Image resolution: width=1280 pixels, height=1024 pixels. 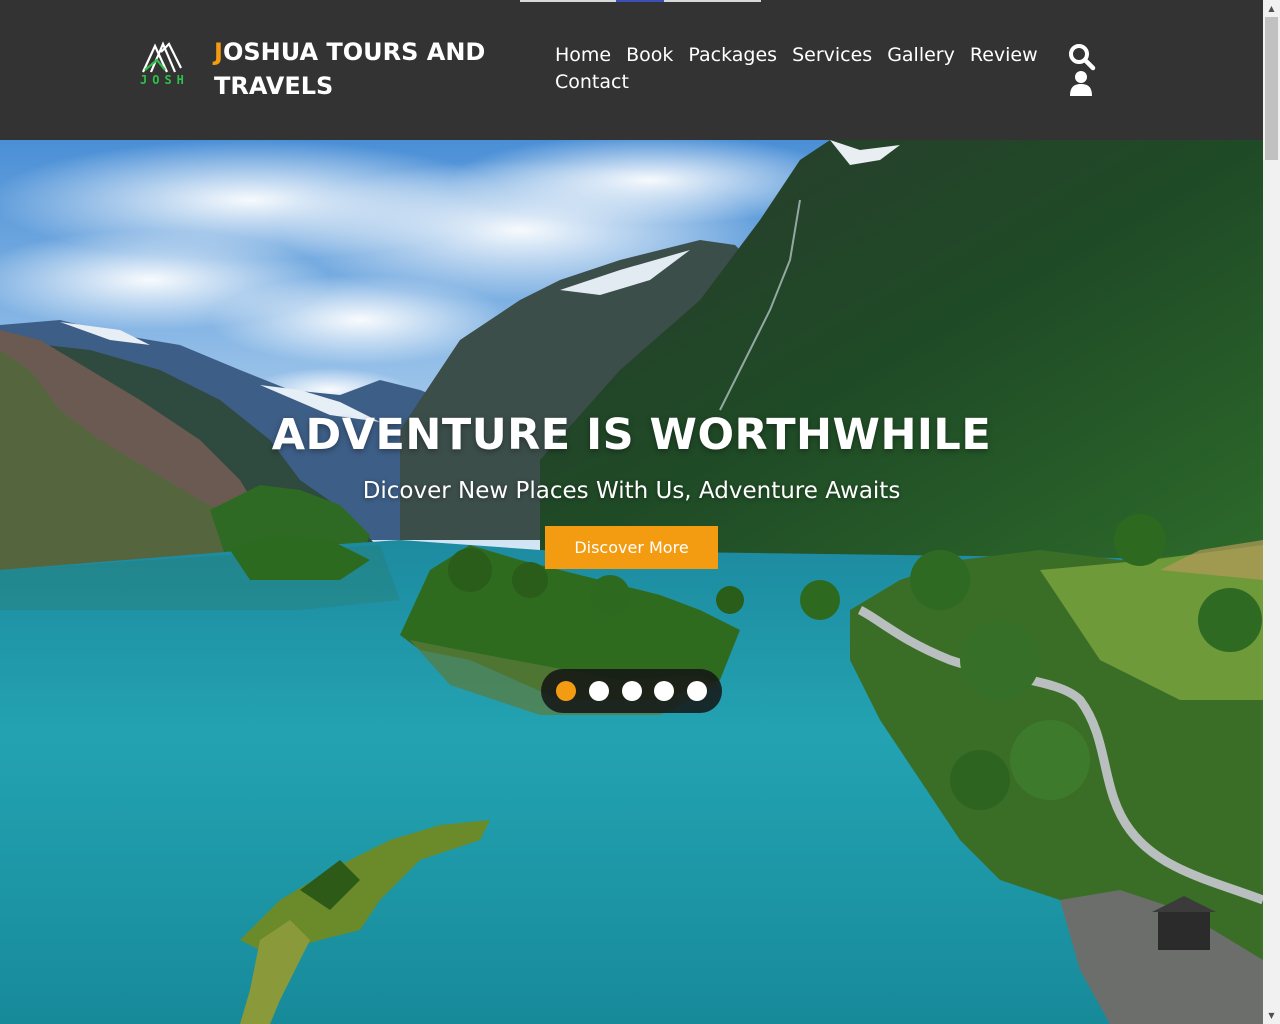 What do you see at coordinates (832, 55) in the screenshot?
I see `nav-services: Services` at bounding box center [832, 55].